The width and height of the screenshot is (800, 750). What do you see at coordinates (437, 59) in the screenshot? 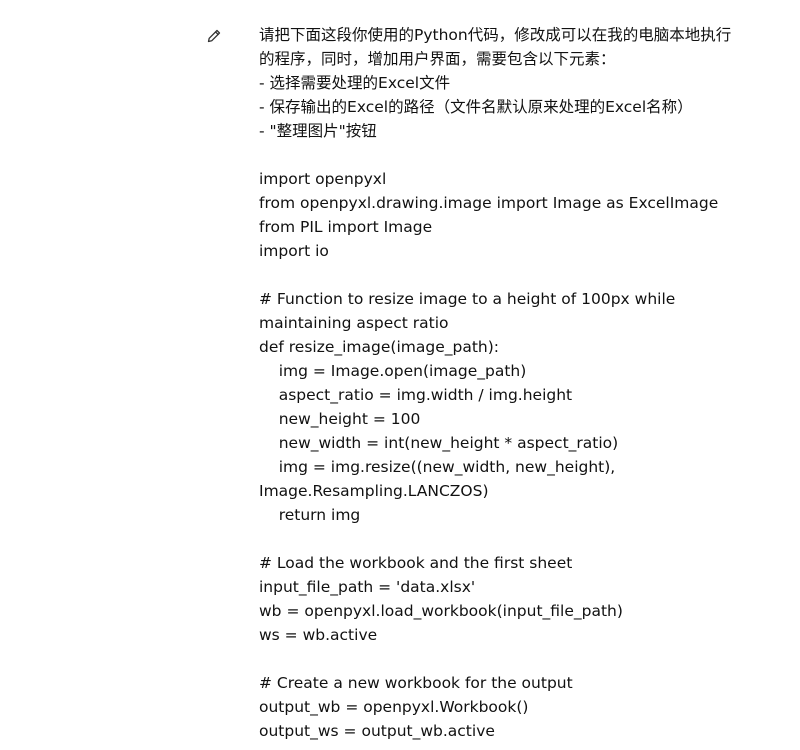
I see `message-line: 的程序，同时，增加用户界面，需要包含以下元素：` at bounding box center [437, 59].